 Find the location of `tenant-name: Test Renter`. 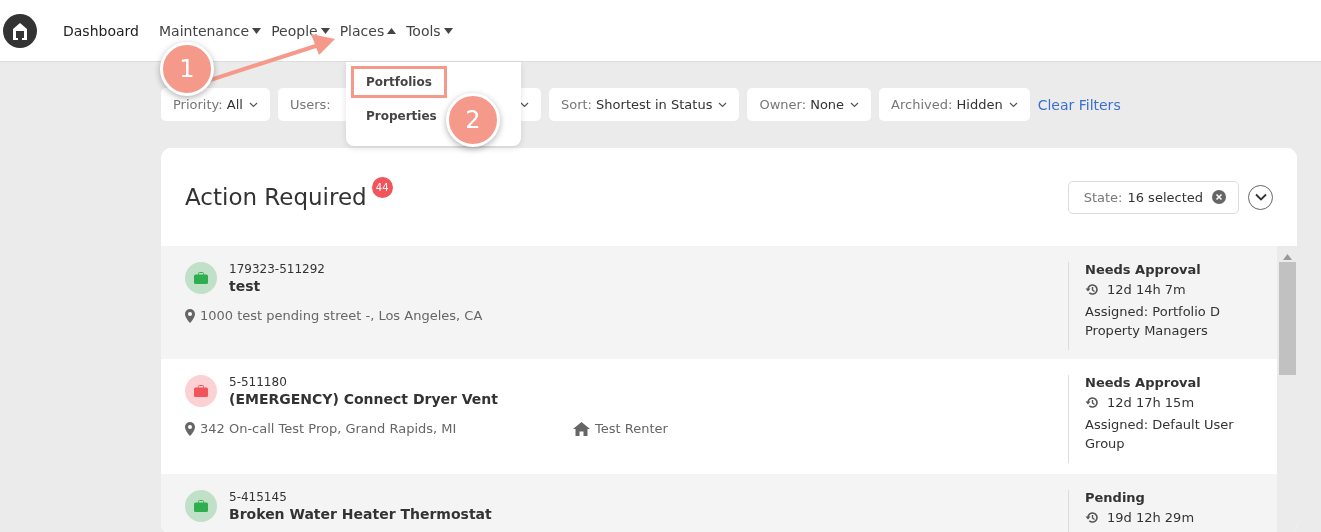

tenant-name: Test Renter is located at coordinates (631, 428).